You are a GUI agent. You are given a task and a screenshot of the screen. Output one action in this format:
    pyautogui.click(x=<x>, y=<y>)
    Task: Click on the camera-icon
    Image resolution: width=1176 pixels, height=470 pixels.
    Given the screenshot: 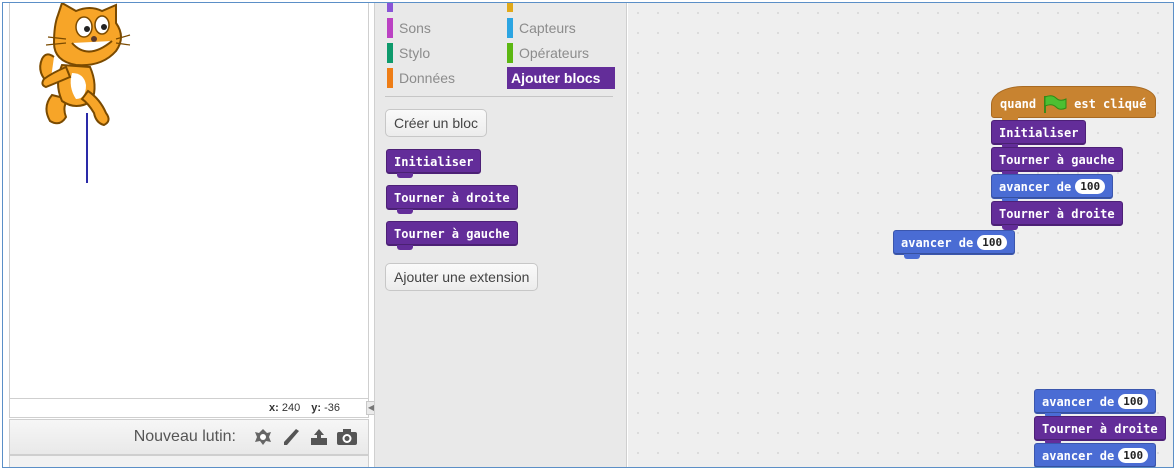 What is the action you would take?
    pyautogui.click(x=347, y=437)
    